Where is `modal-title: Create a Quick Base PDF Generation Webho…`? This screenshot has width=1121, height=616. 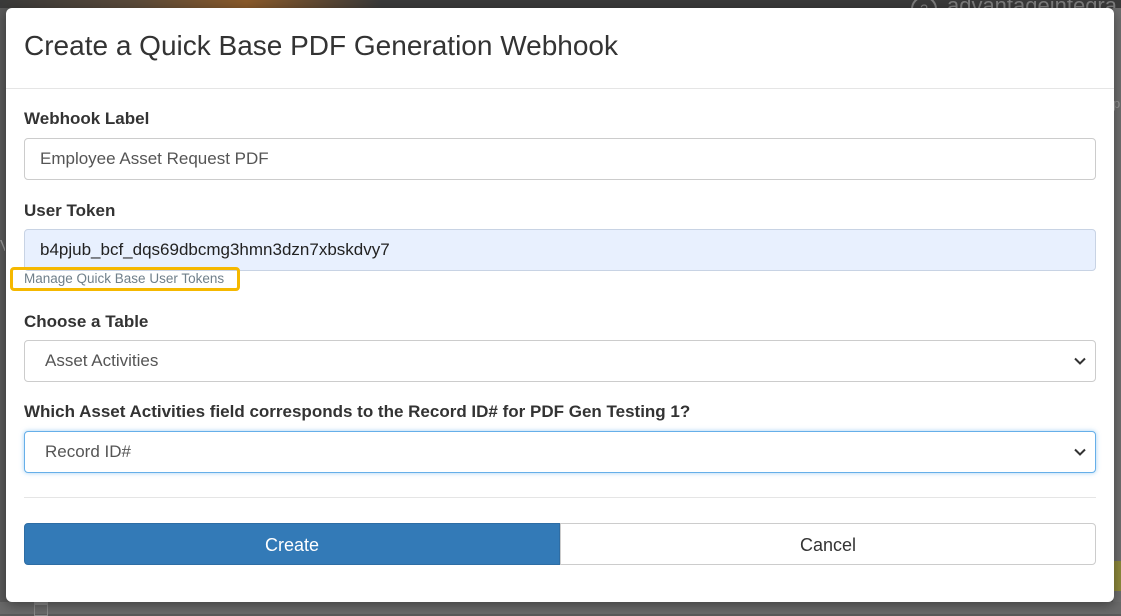 modal-title: Create a Quick Base PDF Generation Webho… is located at coordinates (321, 45).